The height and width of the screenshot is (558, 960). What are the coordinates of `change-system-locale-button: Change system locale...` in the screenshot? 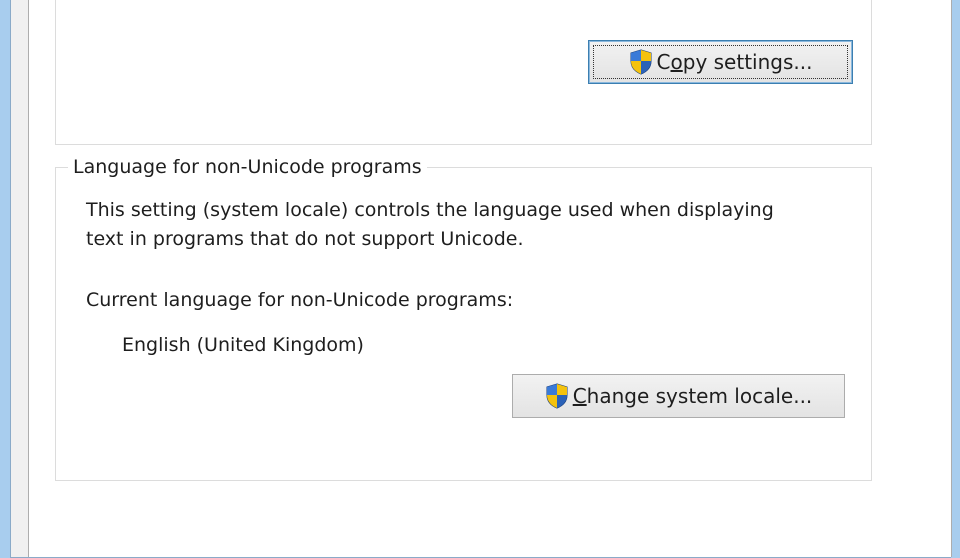 It's located at (678, 396).